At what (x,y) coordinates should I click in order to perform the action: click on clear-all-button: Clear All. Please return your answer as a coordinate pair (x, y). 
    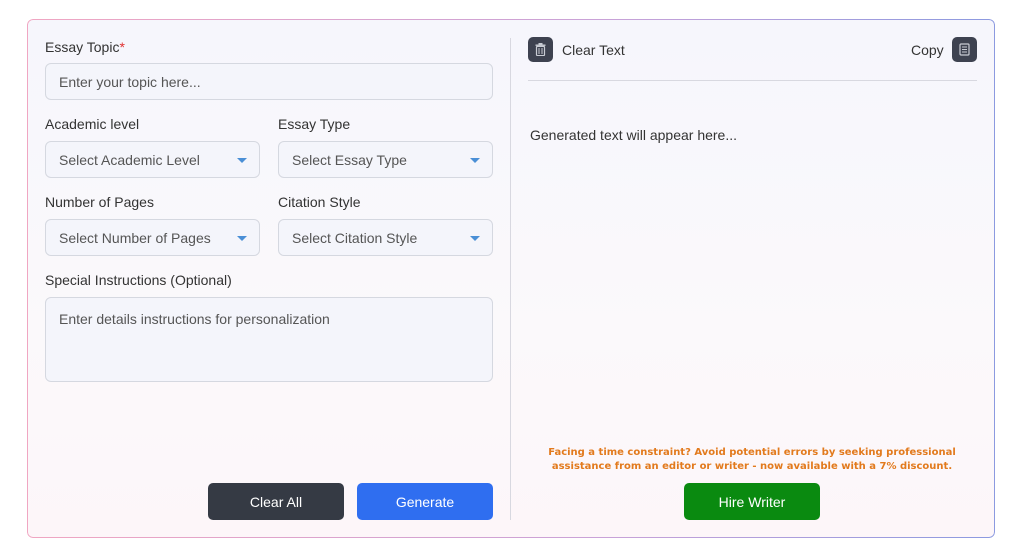
    Looking at the image, I should click on (276, 501).